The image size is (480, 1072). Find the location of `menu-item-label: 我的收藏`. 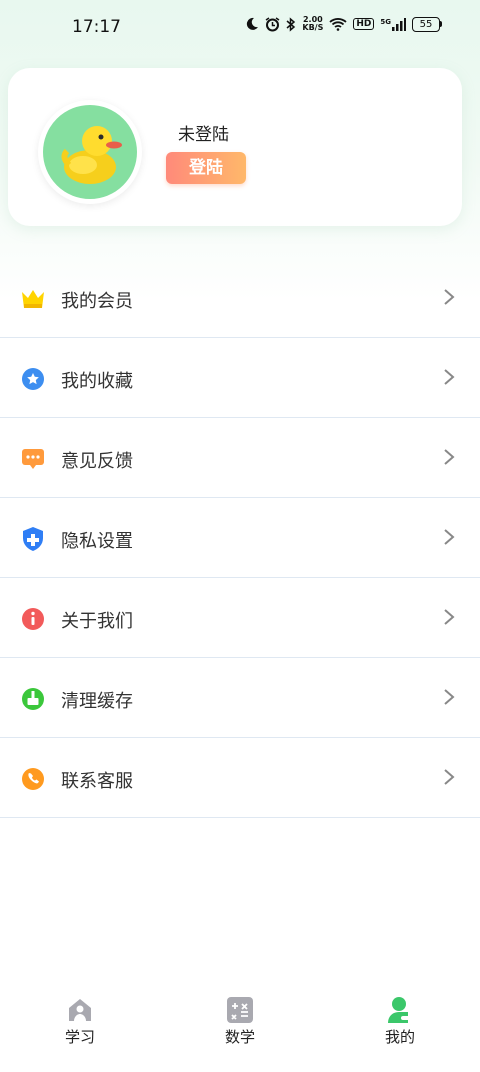

menu-item-label: 我的收藏 is located at coordinates (97, 381).